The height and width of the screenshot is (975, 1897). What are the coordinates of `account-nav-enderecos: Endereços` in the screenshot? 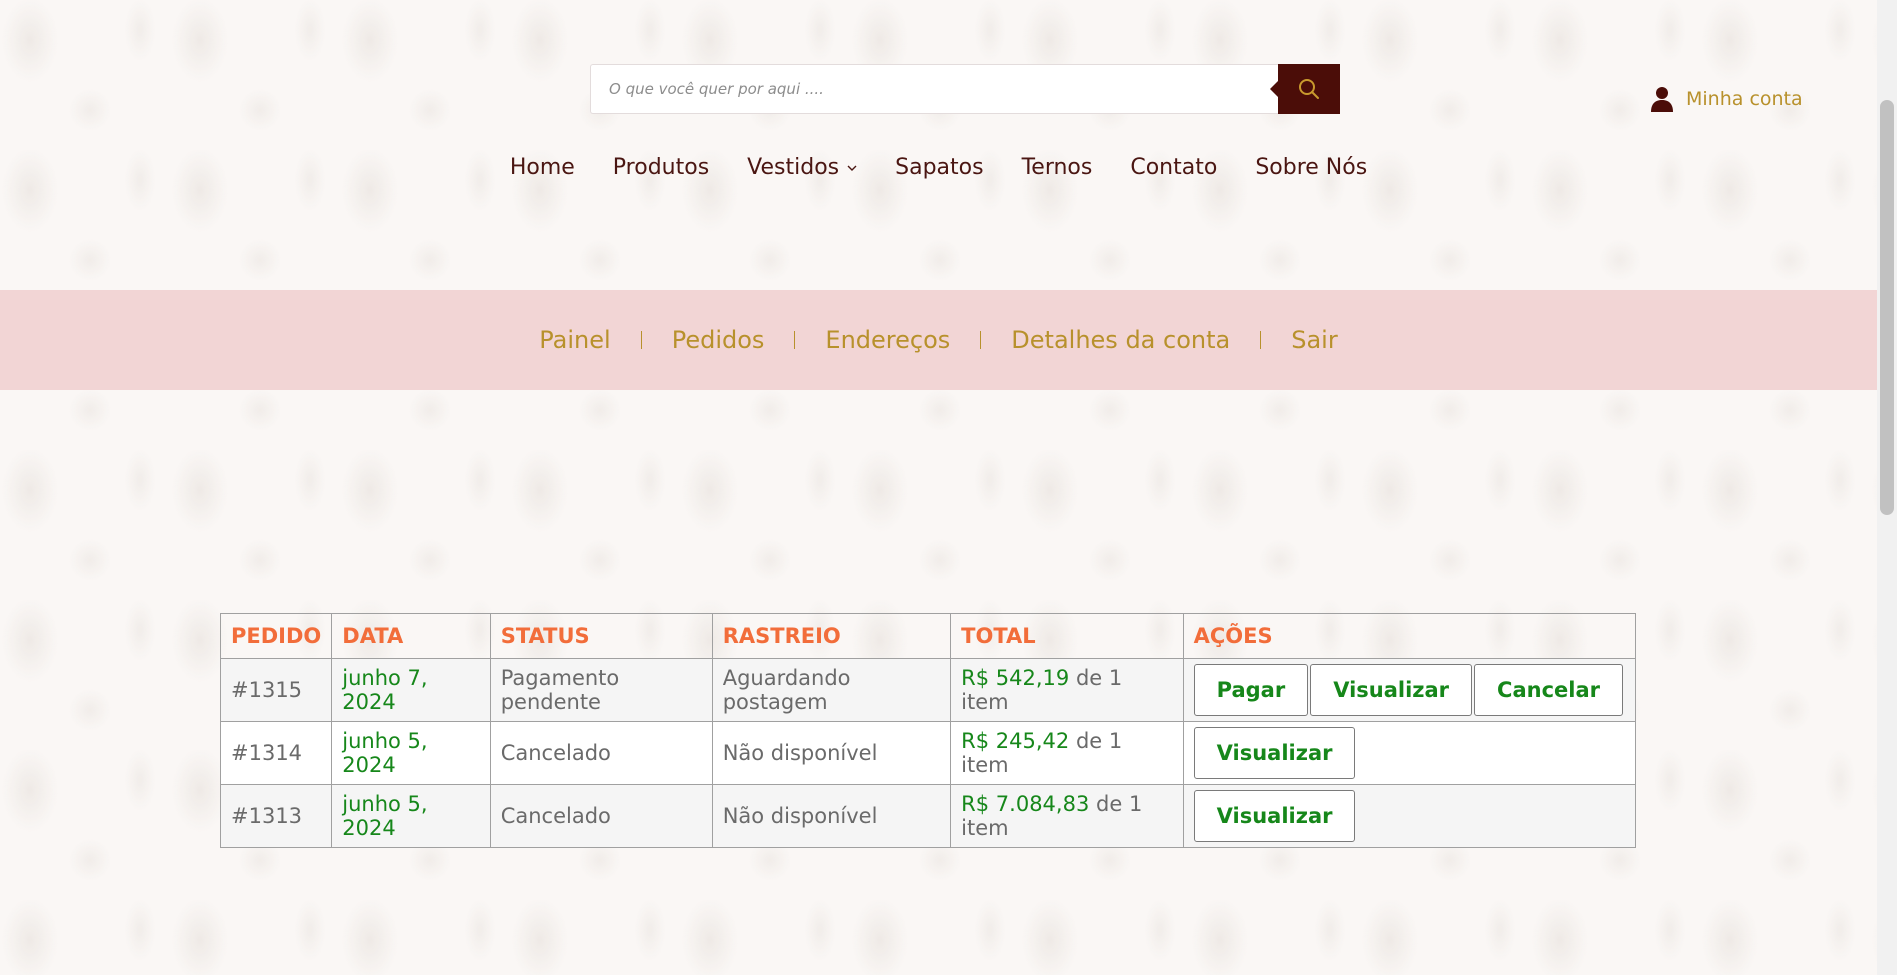 It's located at (887, 340).